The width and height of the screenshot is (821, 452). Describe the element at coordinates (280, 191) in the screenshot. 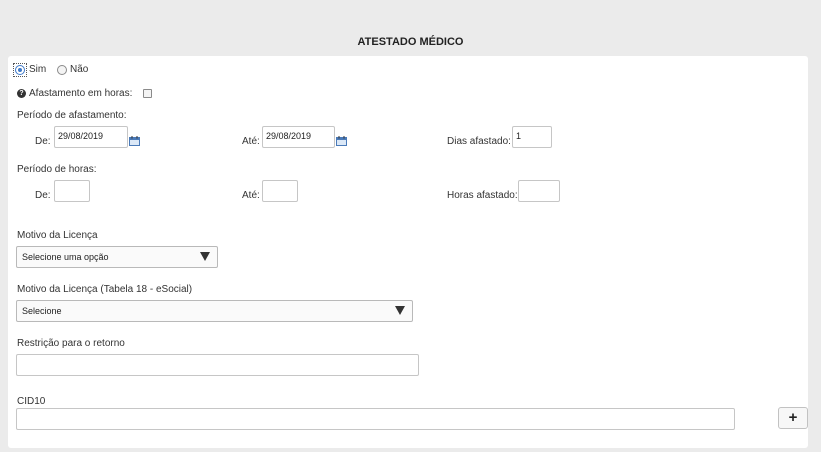

I see `horas-ate-input` at that location.